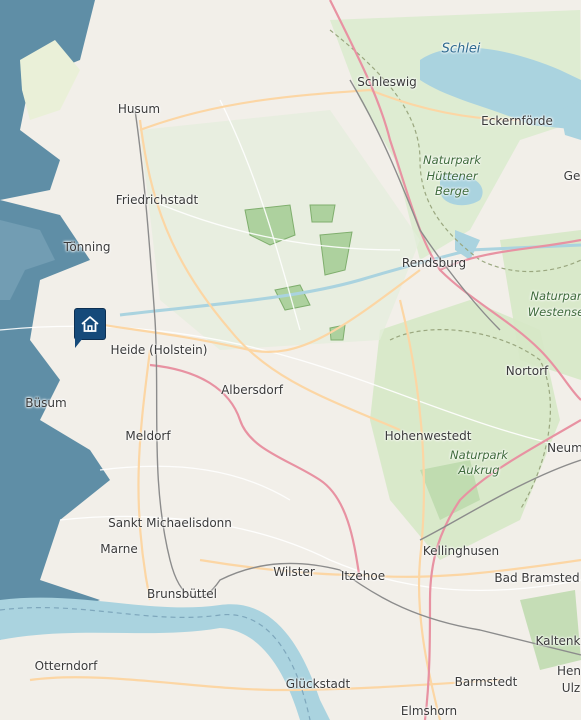 The width and height of the screenshot is (581, 720). What do you see at coordinates (45, 403) in the screenshot?
I see `place-label-buesum: Büsum` at bounding box center [45, 403].